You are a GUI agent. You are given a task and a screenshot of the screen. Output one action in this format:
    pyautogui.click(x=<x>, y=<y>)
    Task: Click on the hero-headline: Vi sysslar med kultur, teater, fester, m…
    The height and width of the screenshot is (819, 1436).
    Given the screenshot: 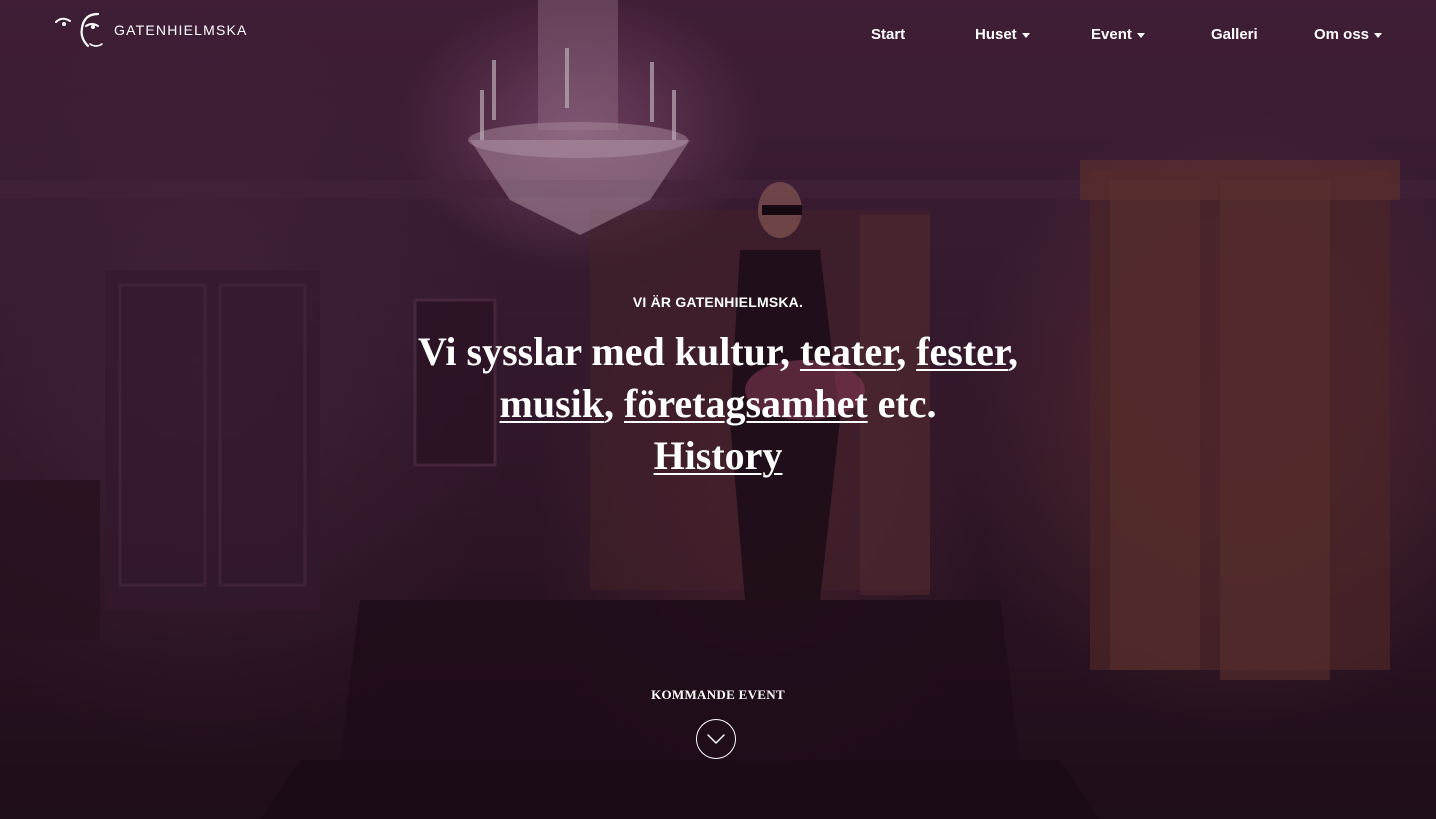 What is the action you would take?
    pyautogui.click(x=718, y=404)
    